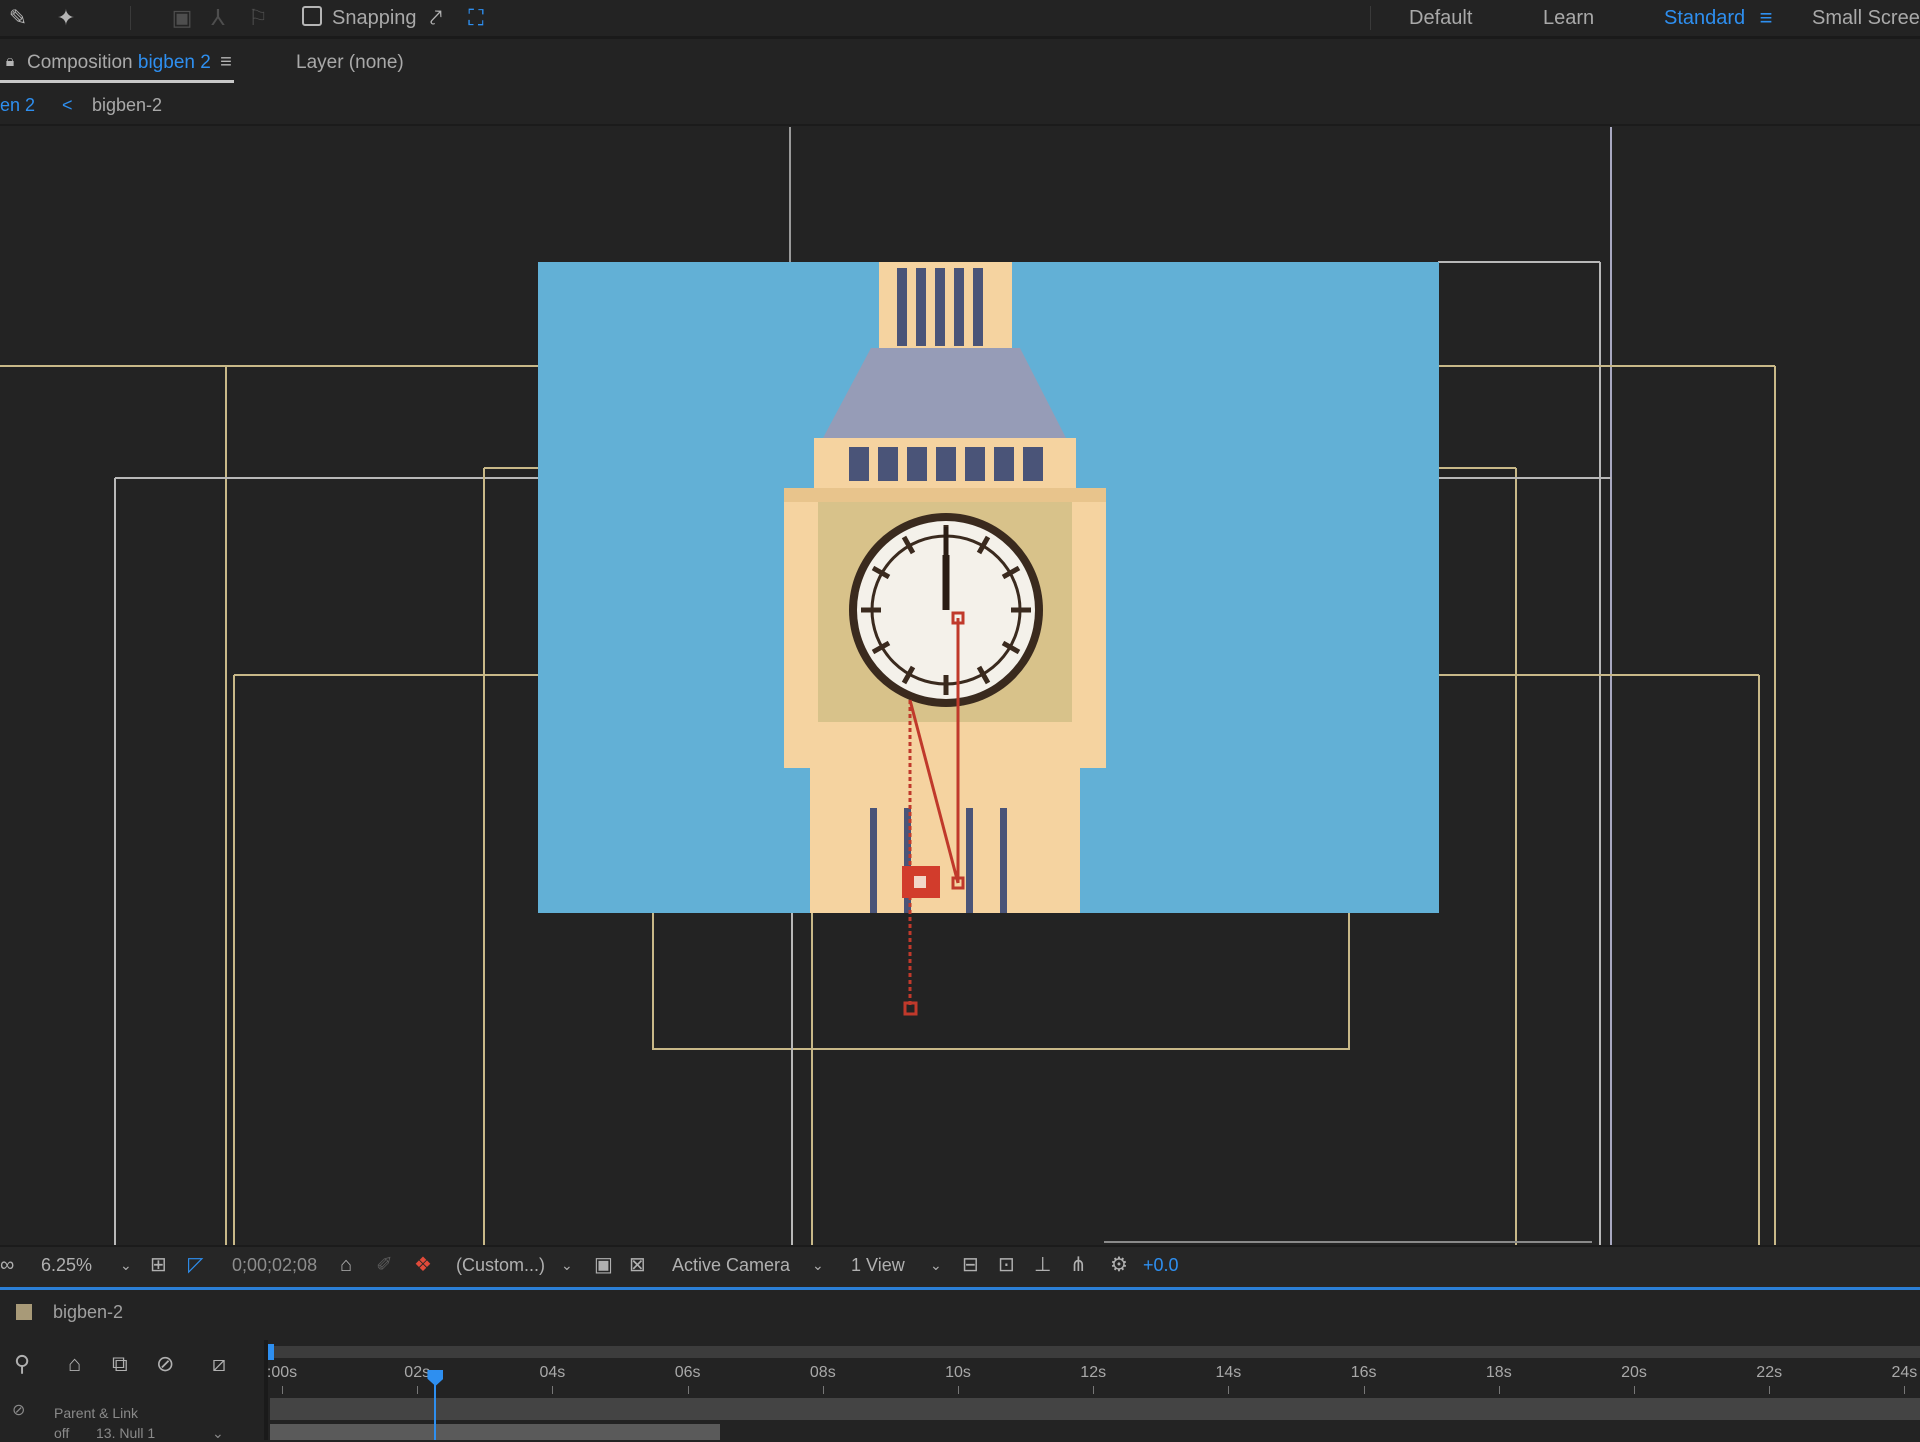 This screenshot has width=1920, height=1442. I want to click on clock, so click(946, 610).